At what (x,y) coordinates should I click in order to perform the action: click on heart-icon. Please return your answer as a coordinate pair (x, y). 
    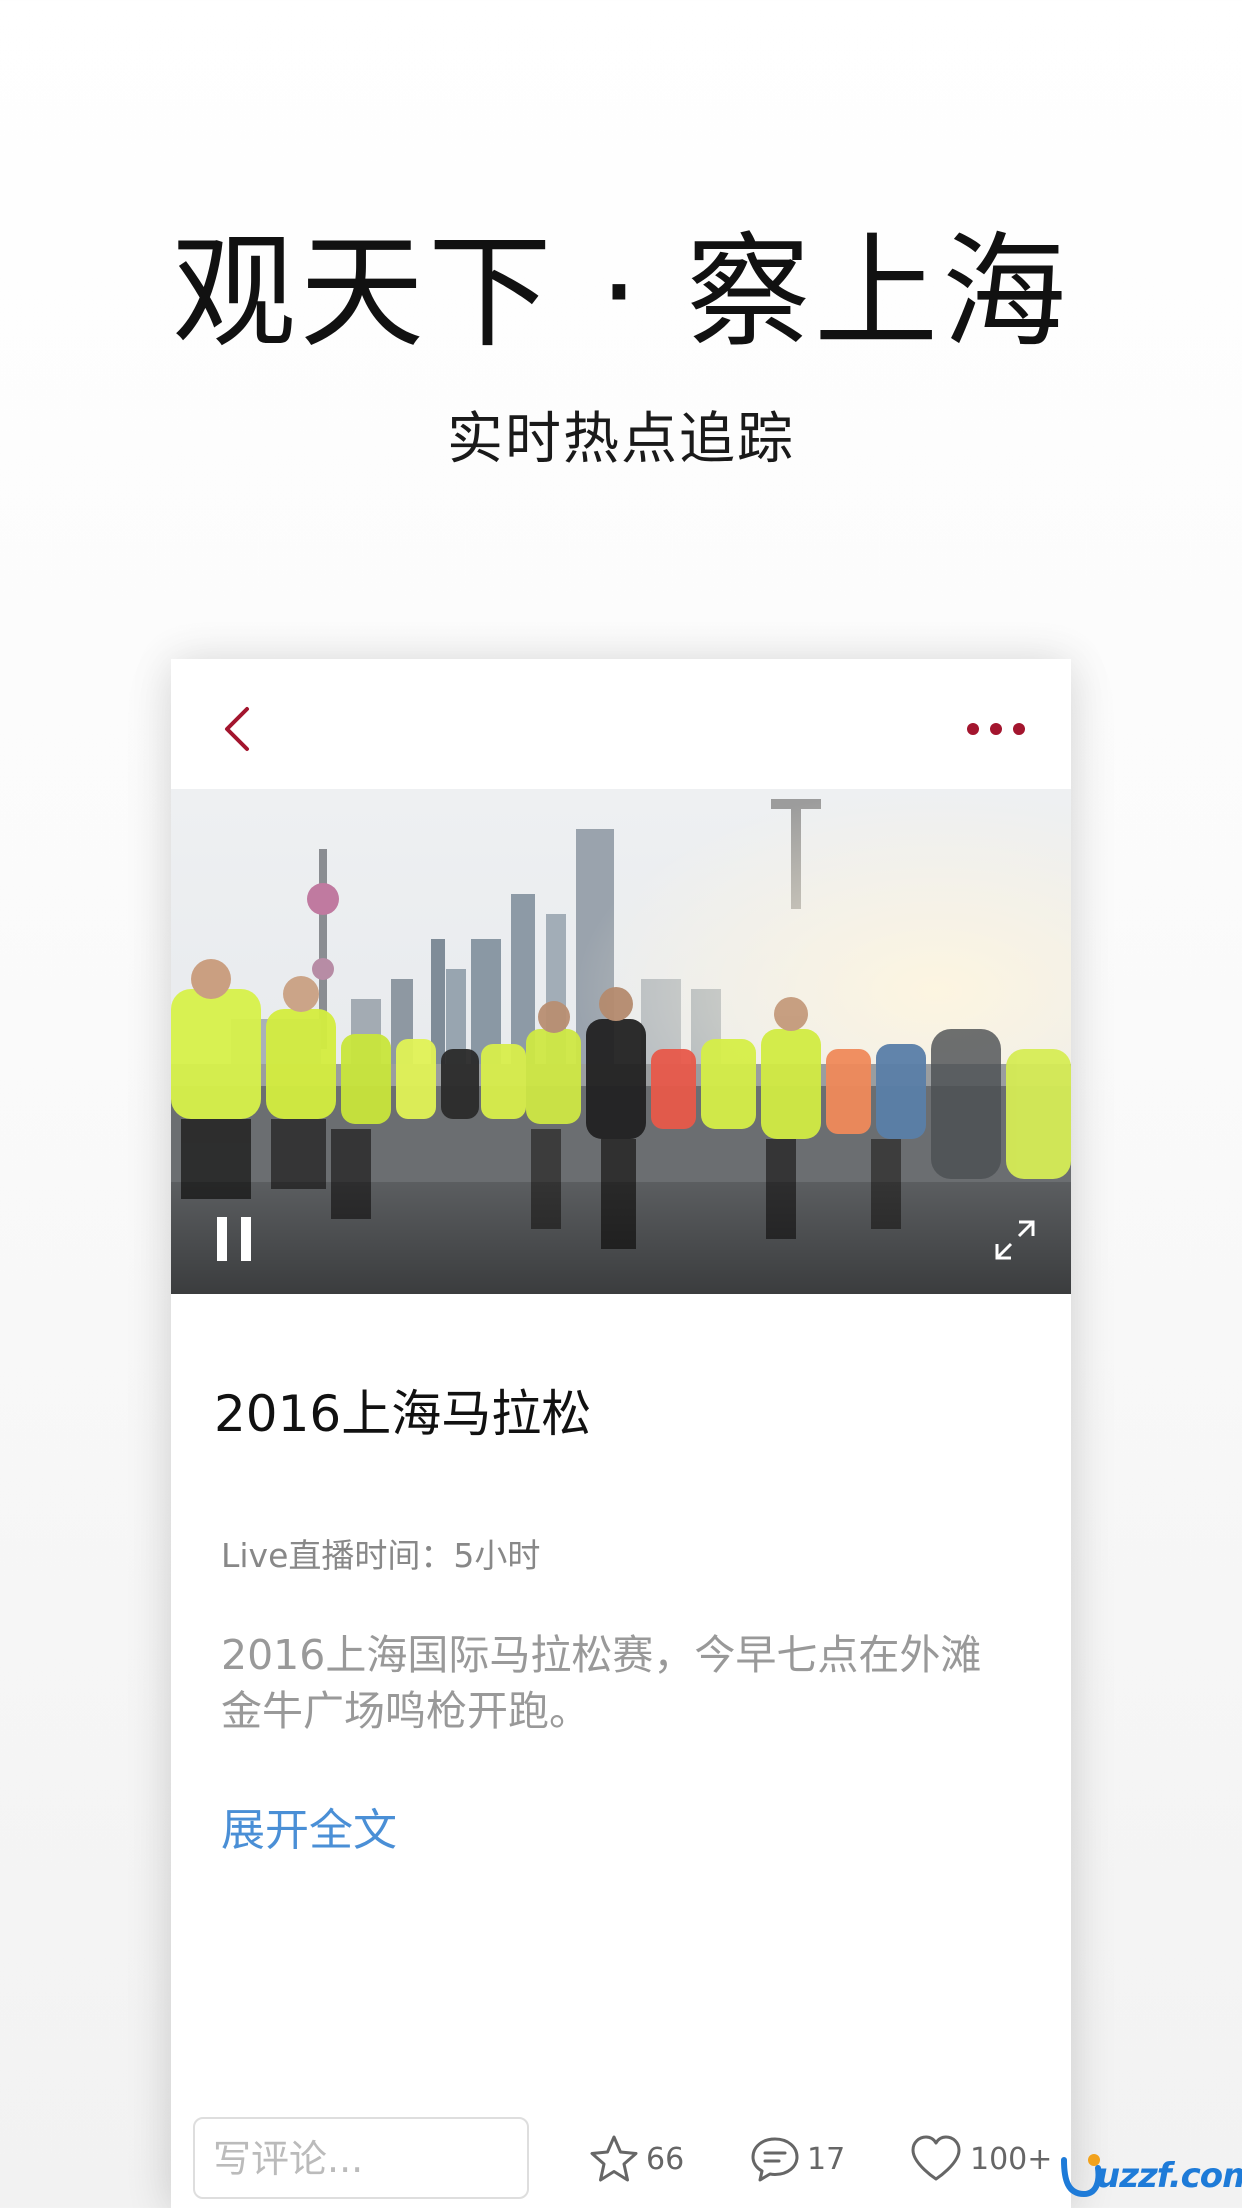
    Looking at the image, I should click on (936, 2158).